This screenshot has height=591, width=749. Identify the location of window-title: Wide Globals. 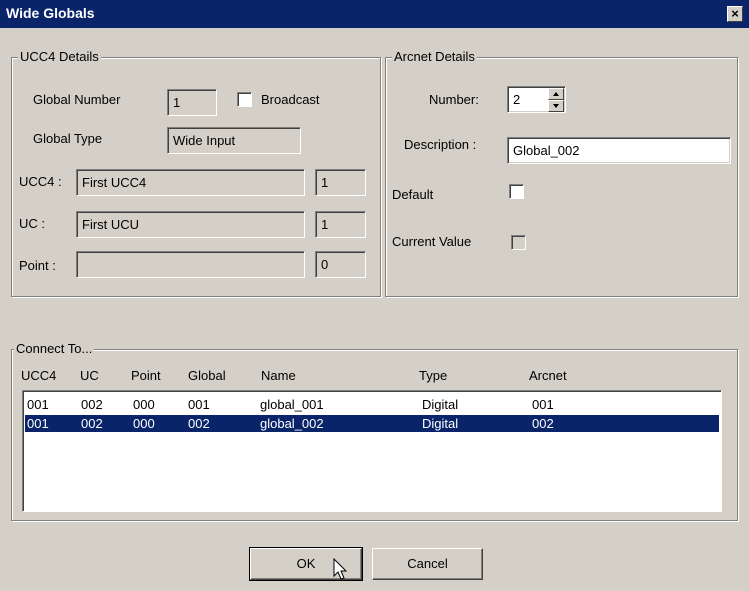
(50, 13).